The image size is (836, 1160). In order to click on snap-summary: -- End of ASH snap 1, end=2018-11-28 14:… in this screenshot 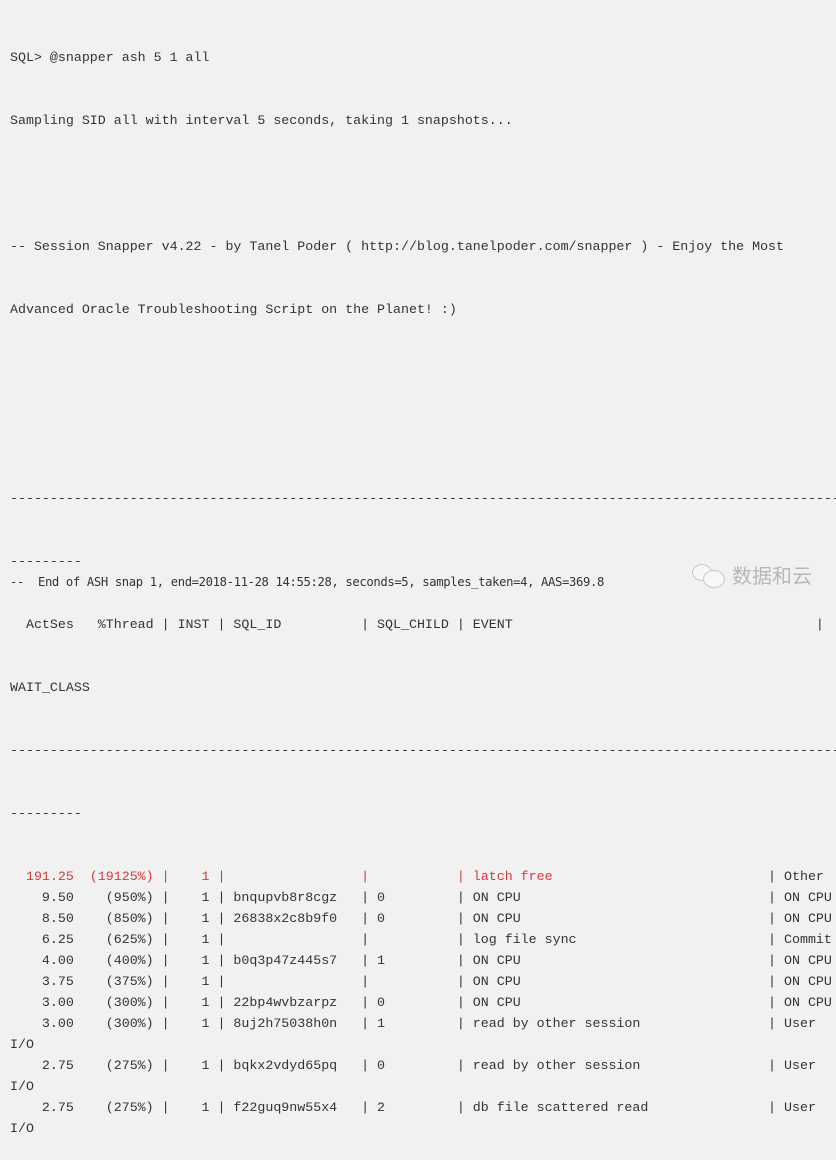, I will do `click(307, 582)`.